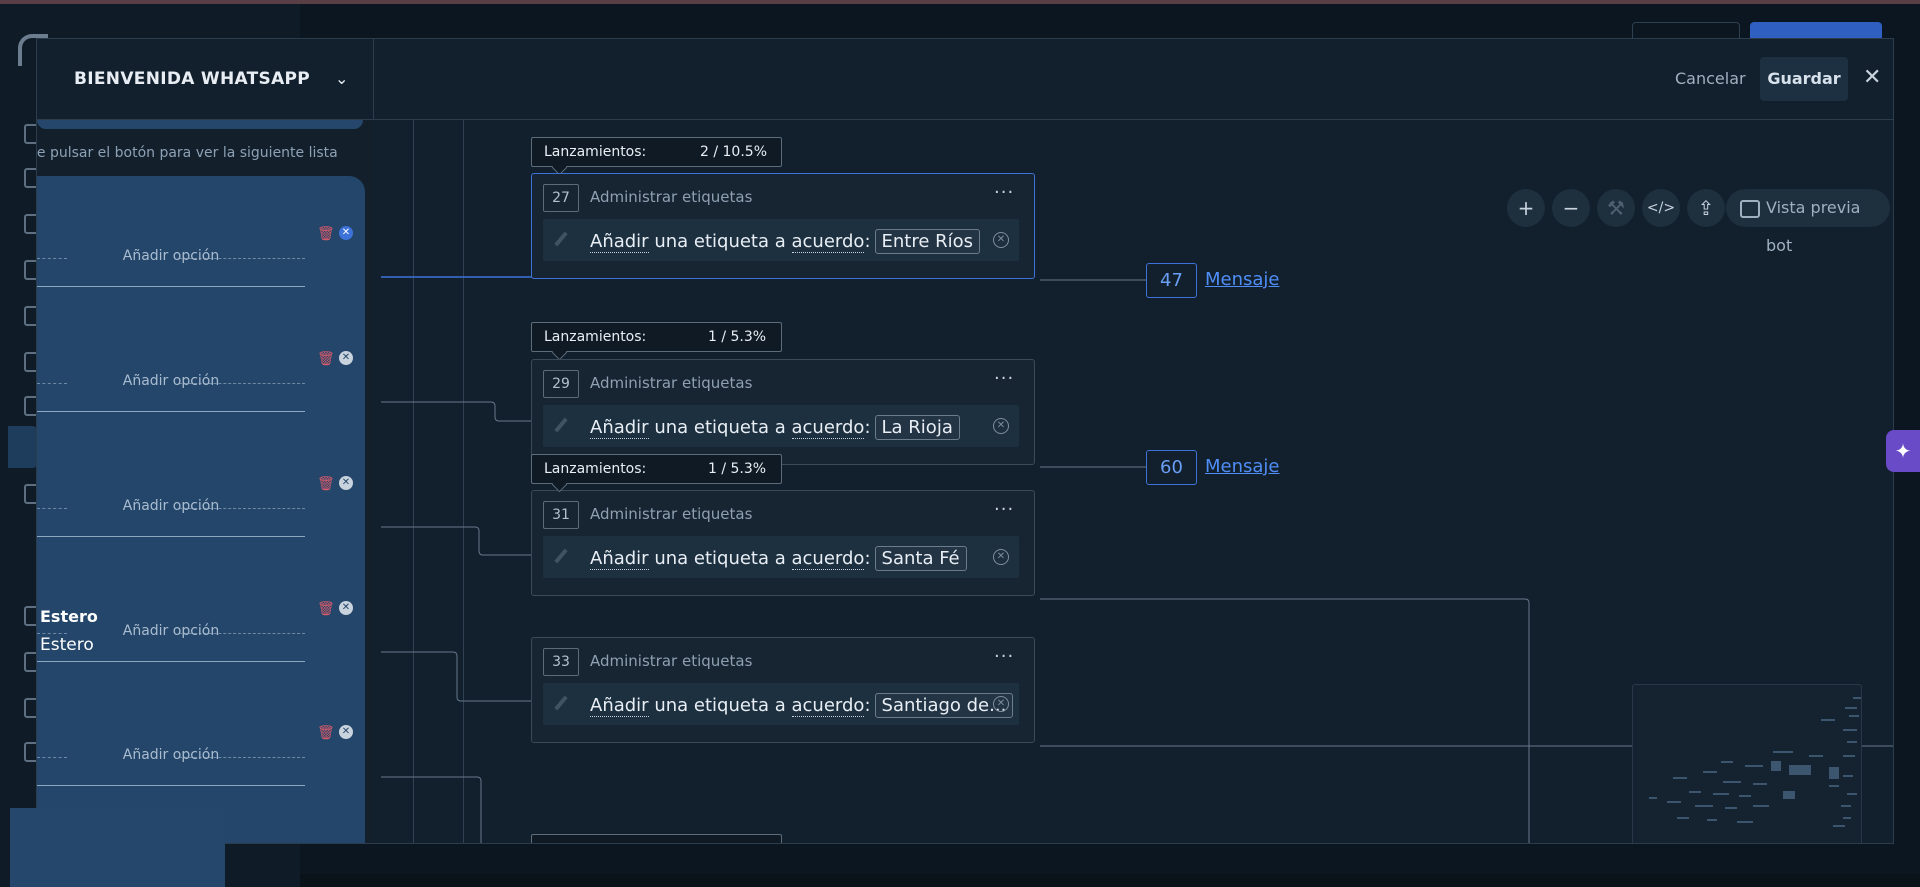 The image size is (1920, 887). Describe the element at coordinates (1171, 280) in the screenshot. I see `target-node-id: 47` at that location.